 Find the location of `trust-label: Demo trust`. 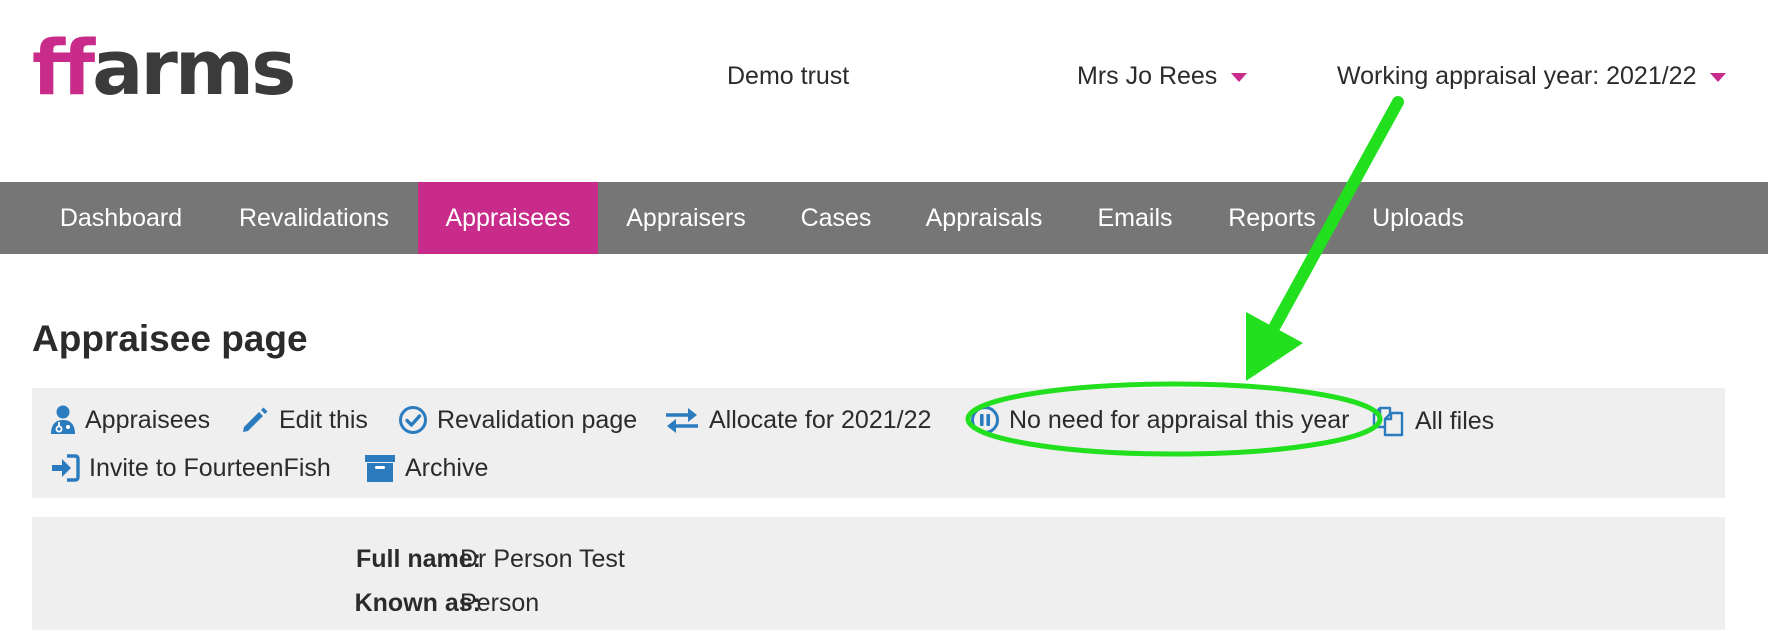

trust-label: Demo trust is located at coordinates (788, 76).